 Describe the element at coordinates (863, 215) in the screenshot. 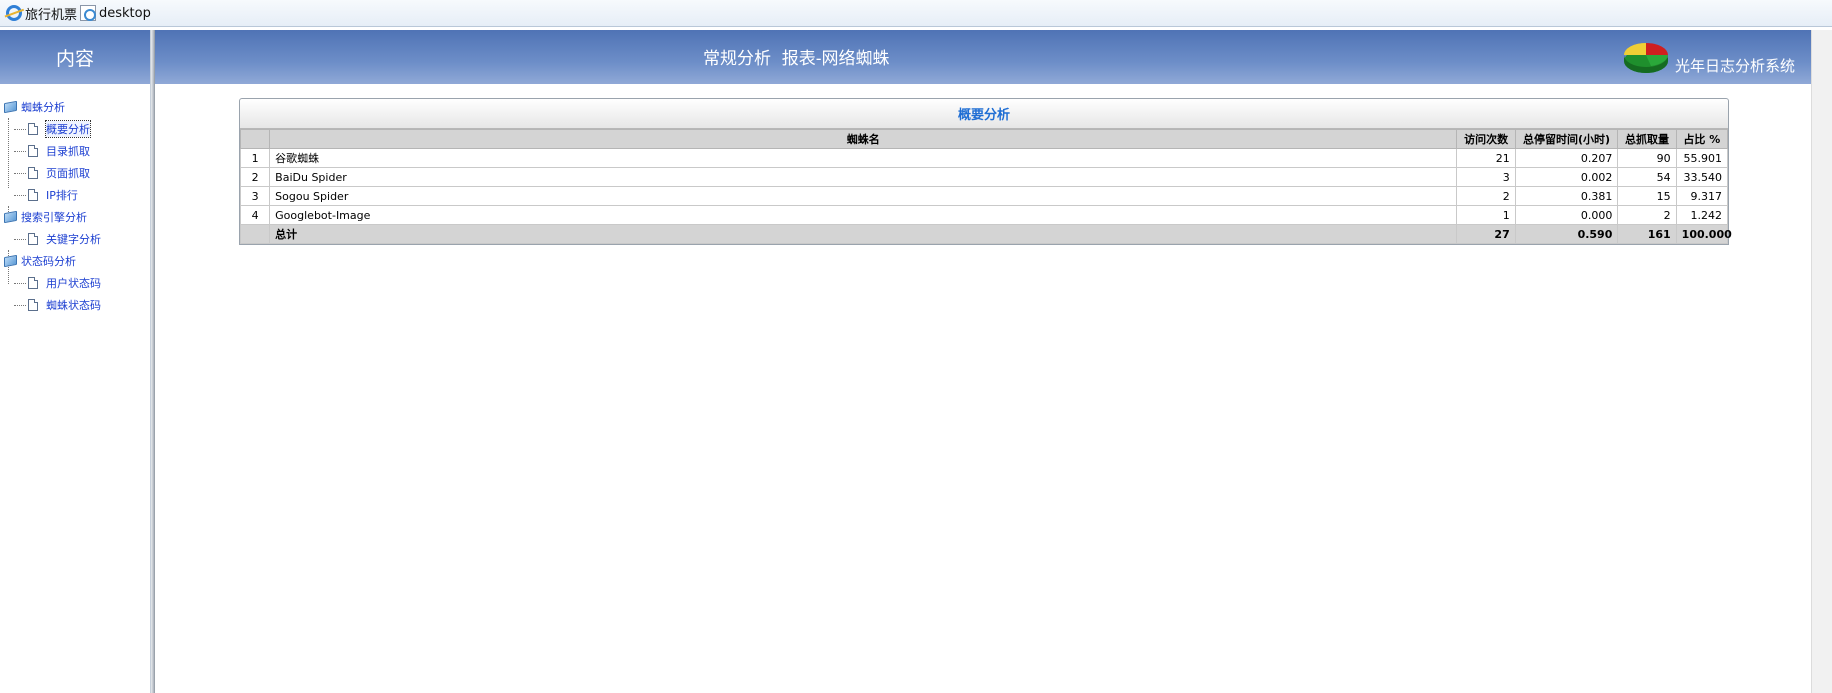

I see `spider-name-cell: Googlebot-Image` at that location.